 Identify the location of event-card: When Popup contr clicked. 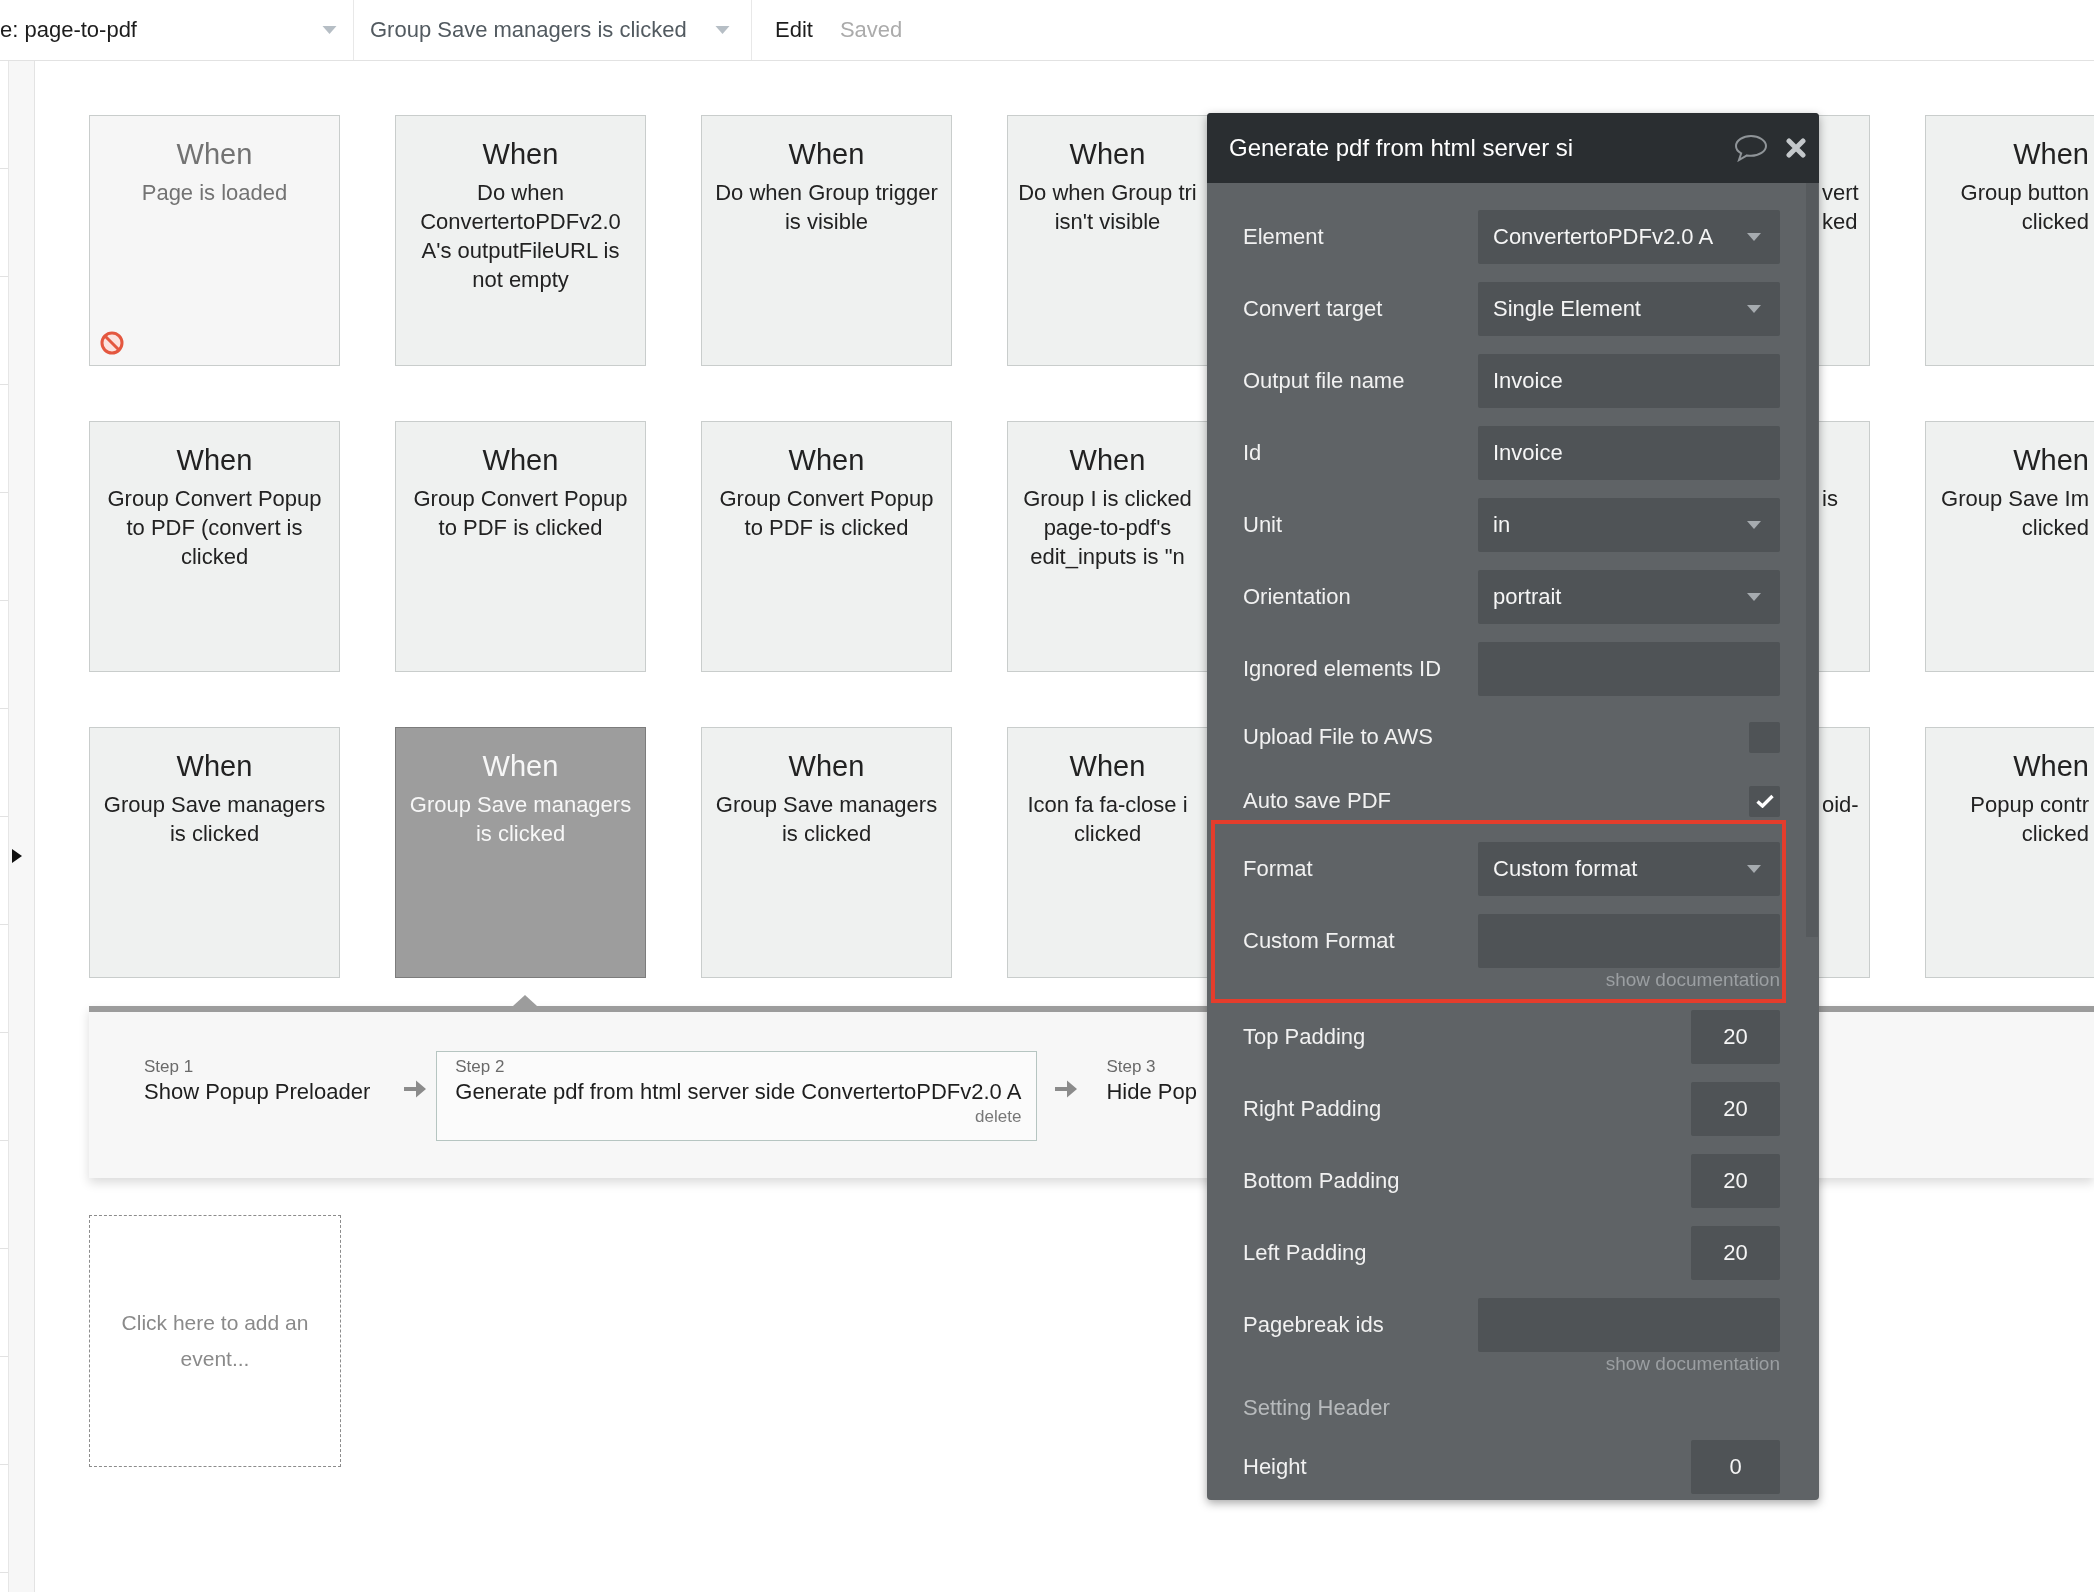
(2009, 852).